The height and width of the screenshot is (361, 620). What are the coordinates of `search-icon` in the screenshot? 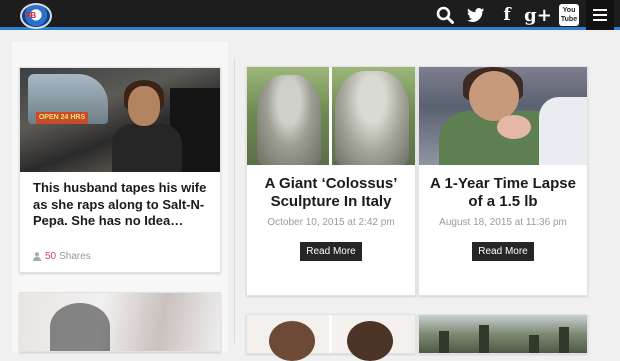 It's located at (445, 15).